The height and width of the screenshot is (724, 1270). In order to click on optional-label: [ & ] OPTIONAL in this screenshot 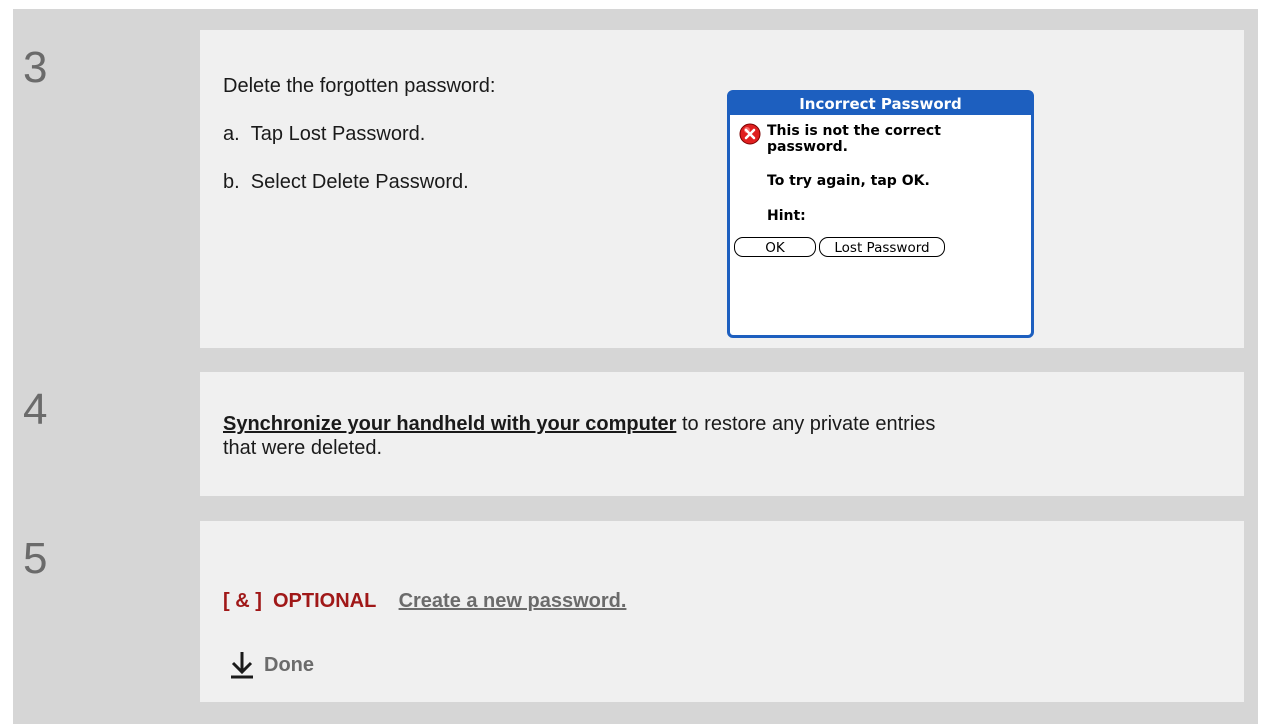, I will do `click(300, 601)`.